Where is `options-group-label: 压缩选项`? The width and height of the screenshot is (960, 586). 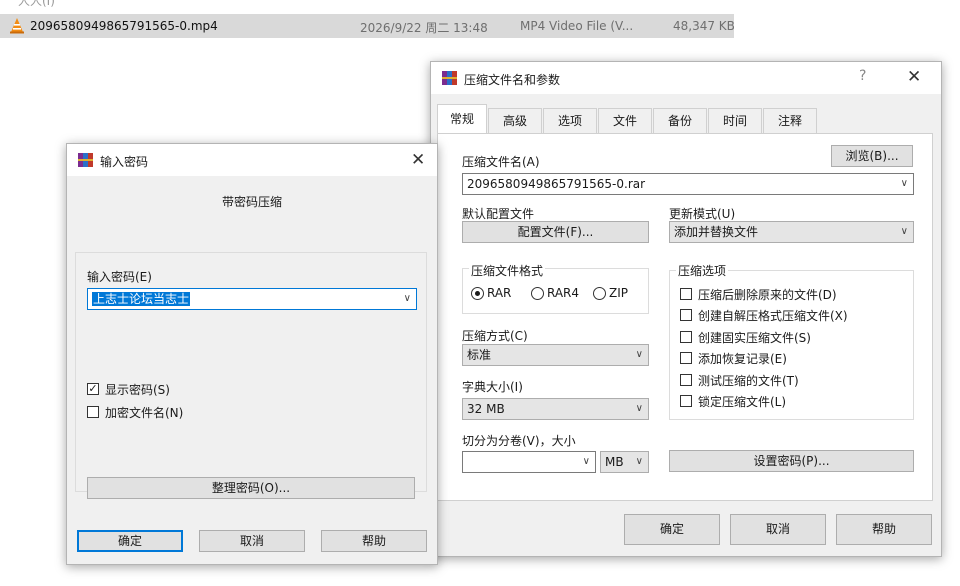
options-group-label: 压缩选项 is located at coordinates (702, 270).